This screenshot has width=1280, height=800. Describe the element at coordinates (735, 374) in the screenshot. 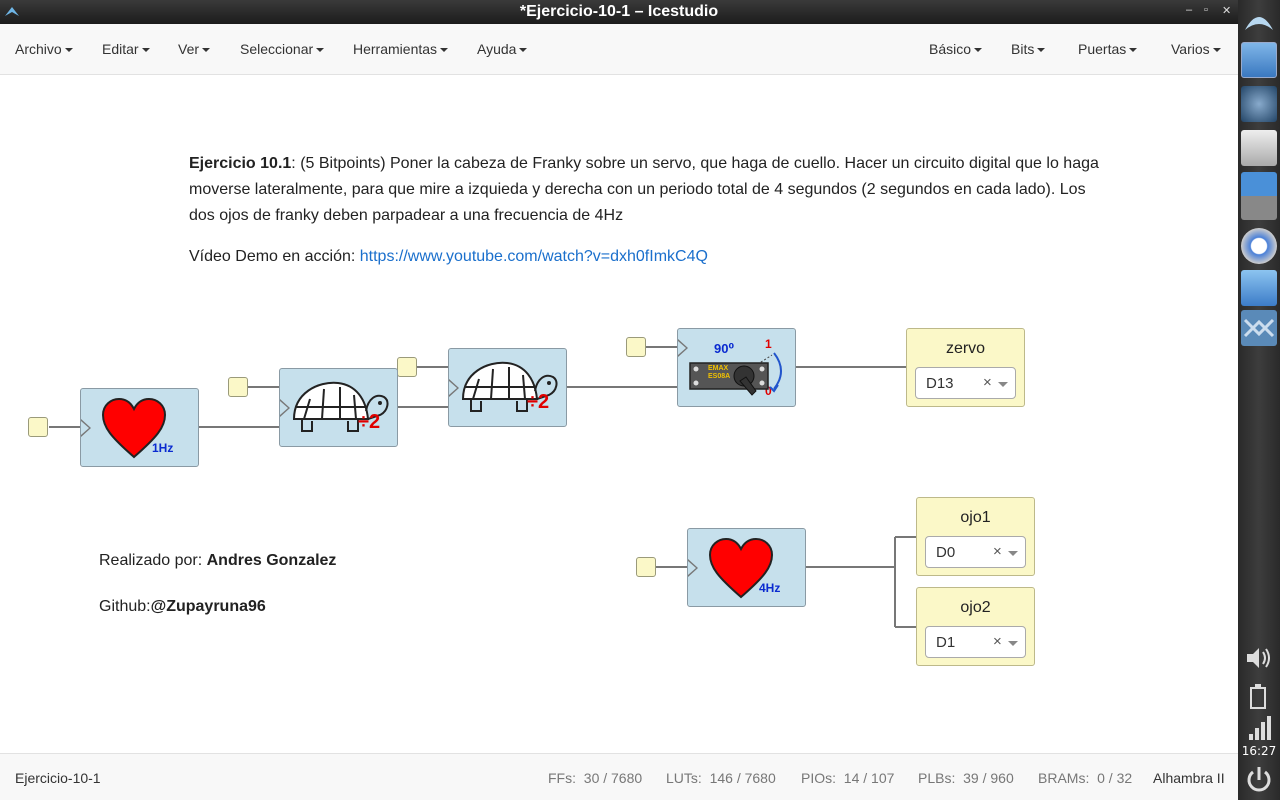

I see `servo-motor-icon` at that location.